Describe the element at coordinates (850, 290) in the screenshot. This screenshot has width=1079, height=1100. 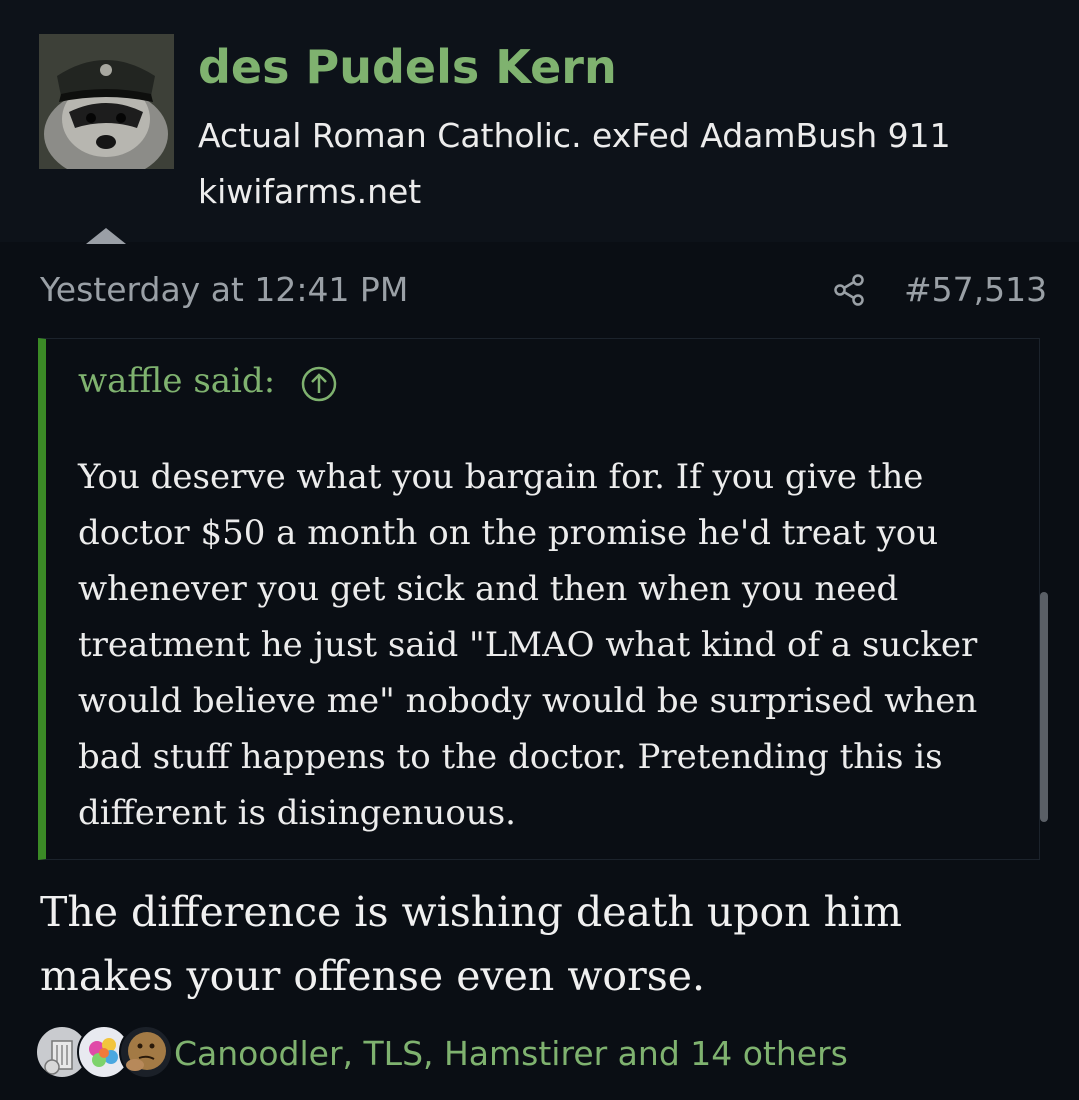
I see `share-icon` at that location.